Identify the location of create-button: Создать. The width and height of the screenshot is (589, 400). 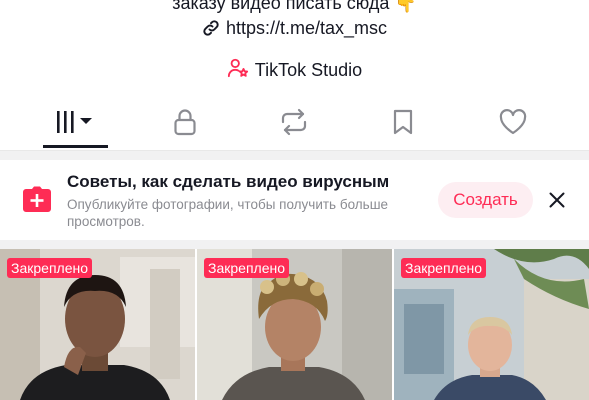
(485, 200).